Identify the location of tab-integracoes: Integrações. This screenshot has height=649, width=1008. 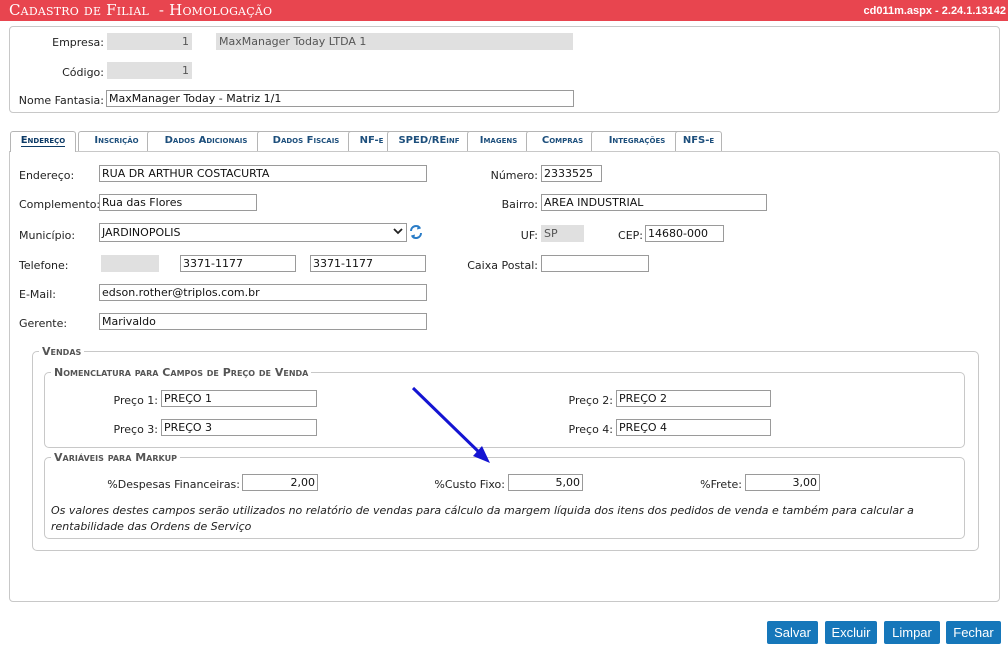
(637, 141).